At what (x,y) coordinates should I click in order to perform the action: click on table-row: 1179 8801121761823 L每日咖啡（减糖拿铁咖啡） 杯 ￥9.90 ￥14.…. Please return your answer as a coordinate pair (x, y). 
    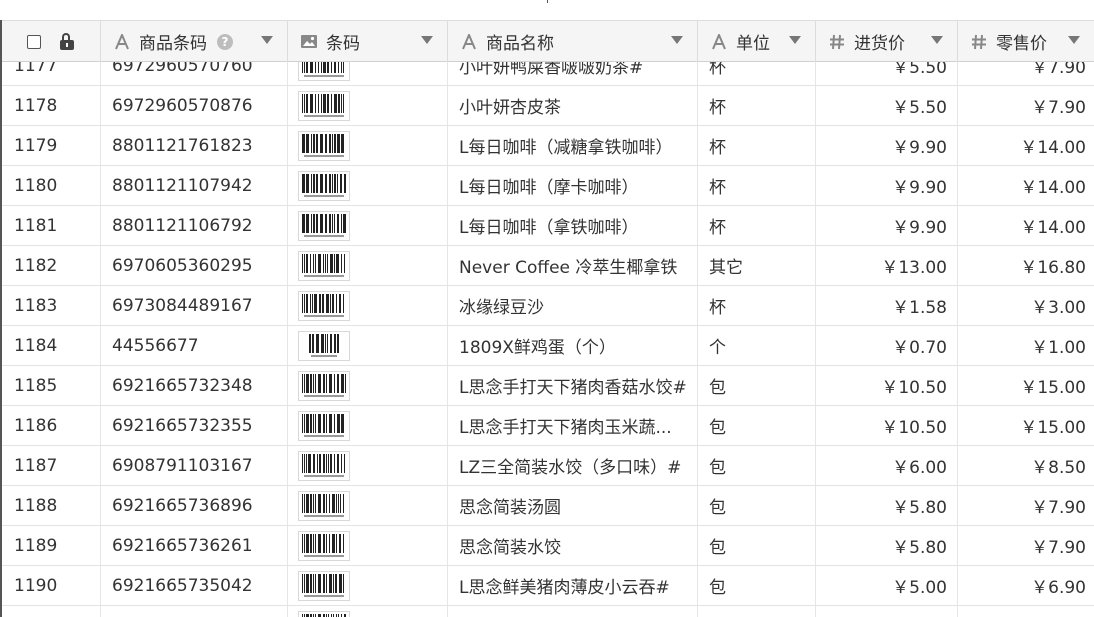
    Looking at the image, I should click on (548, 146).